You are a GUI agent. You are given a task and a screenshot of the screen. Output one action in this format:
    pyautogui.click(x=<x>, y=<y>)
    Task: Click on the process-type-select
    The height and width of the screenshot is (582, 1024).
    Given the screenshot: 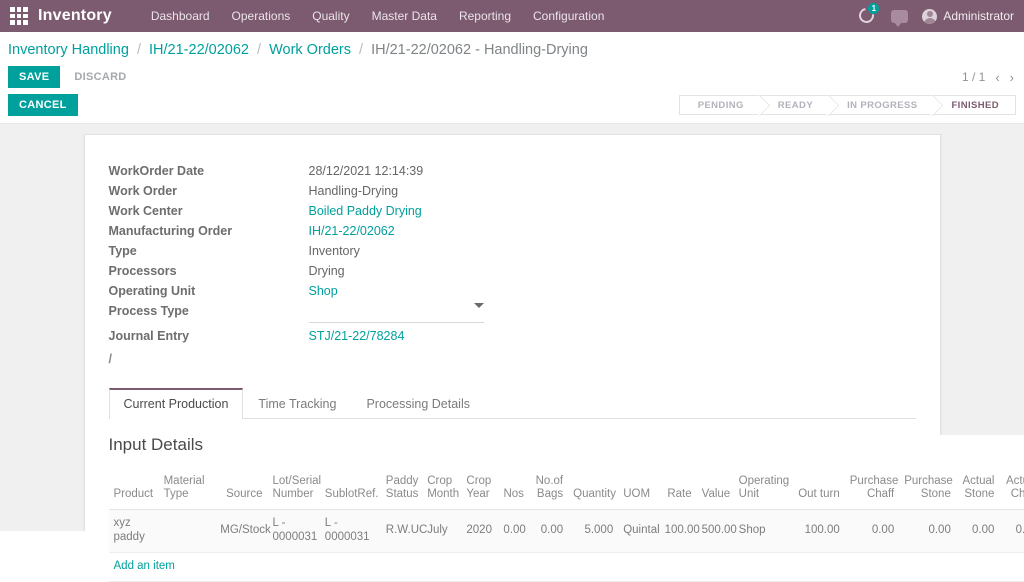 What is the action you would take?
    pyautogui.click(x=396, y=313)
    